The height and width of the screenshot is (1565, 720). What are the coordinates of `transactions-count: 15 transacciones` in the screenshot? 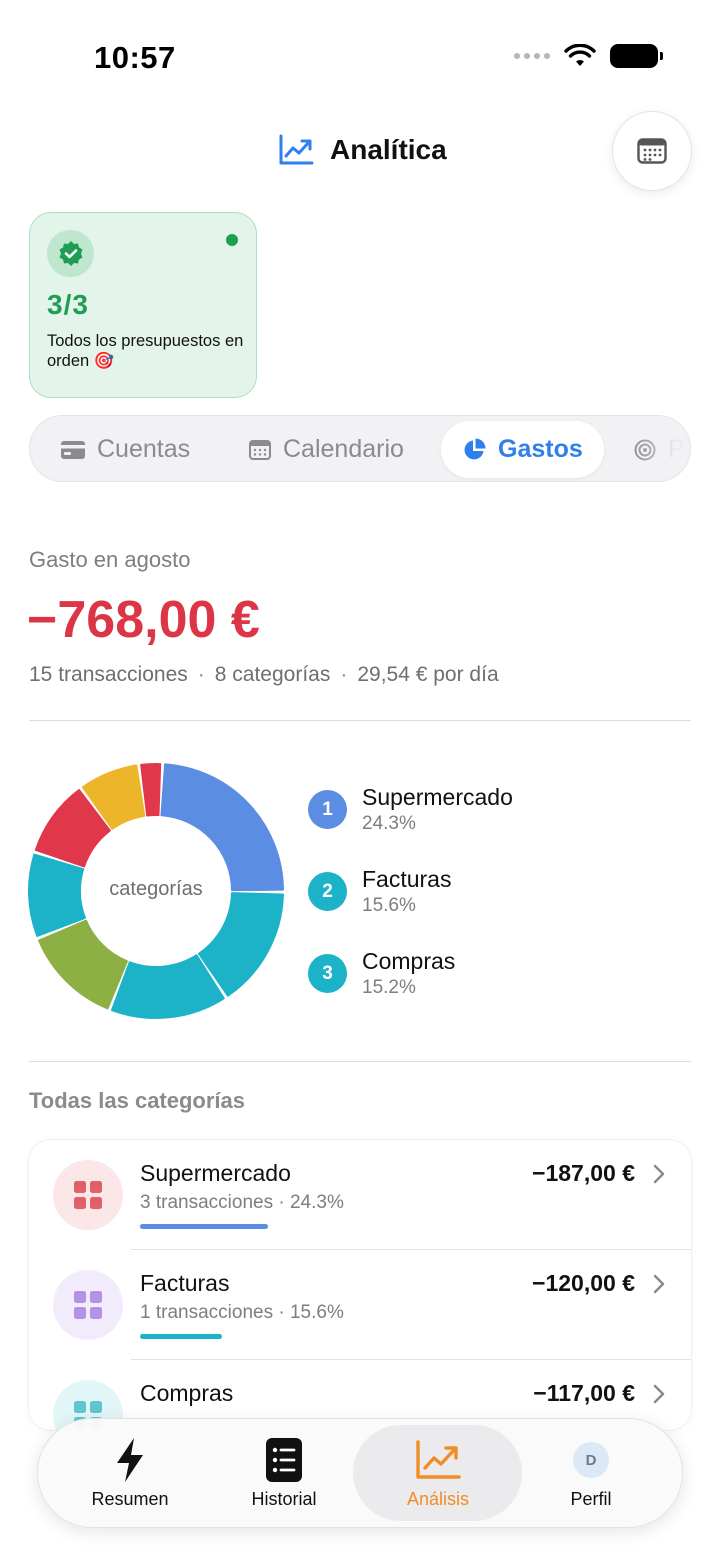 It's located at (108, 674).